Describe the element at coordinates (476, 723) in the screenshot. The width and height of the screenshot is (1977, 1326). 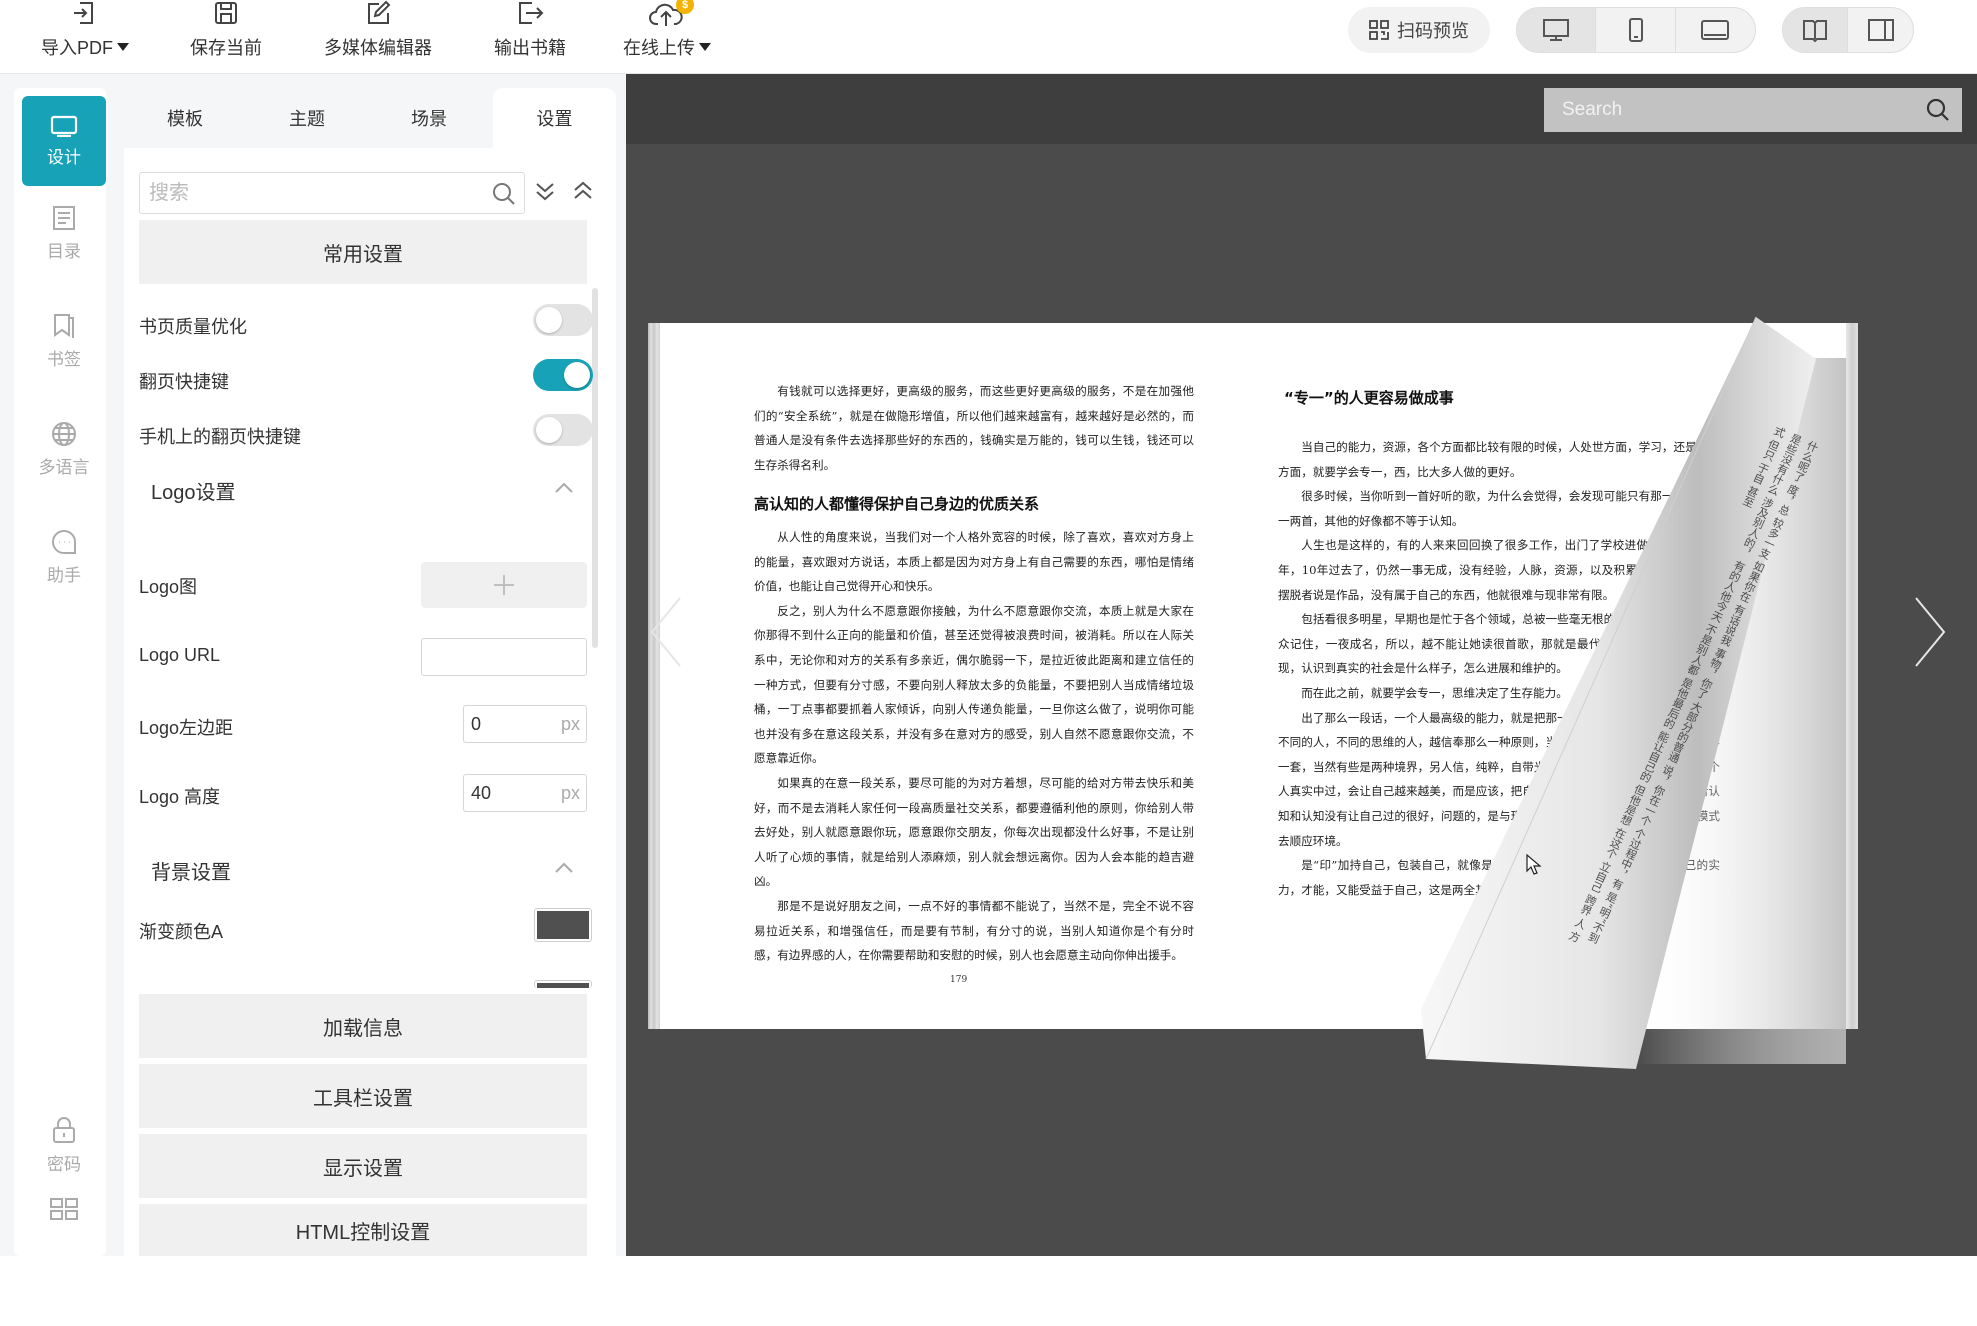
I see `logo-left-value: 0` at that location.